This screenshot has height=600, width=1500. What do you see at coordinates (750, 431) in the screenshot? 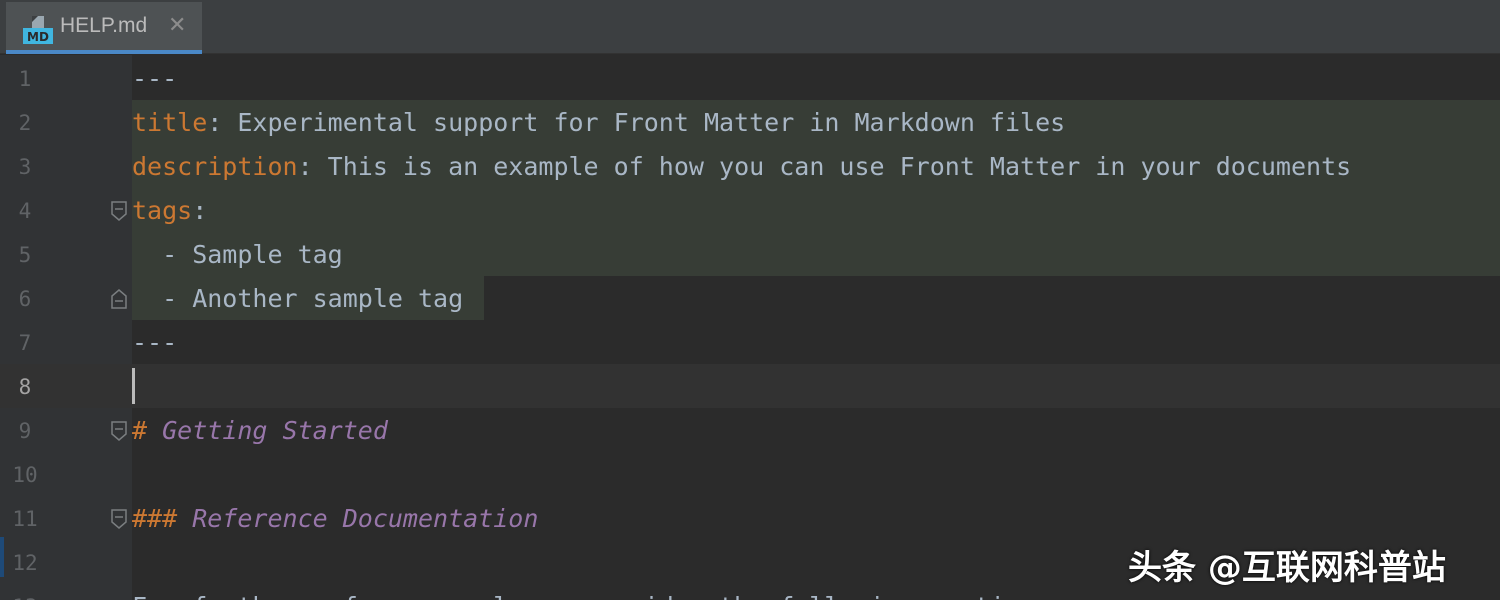
I see `code-line: 9 # Getting Started` at bounding box center [750, 431].